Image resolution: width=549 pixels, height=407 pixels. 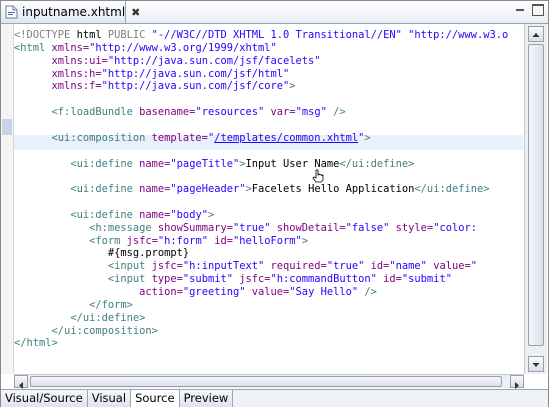 I want to click on minimize-icon, so click(x=520, y=10).